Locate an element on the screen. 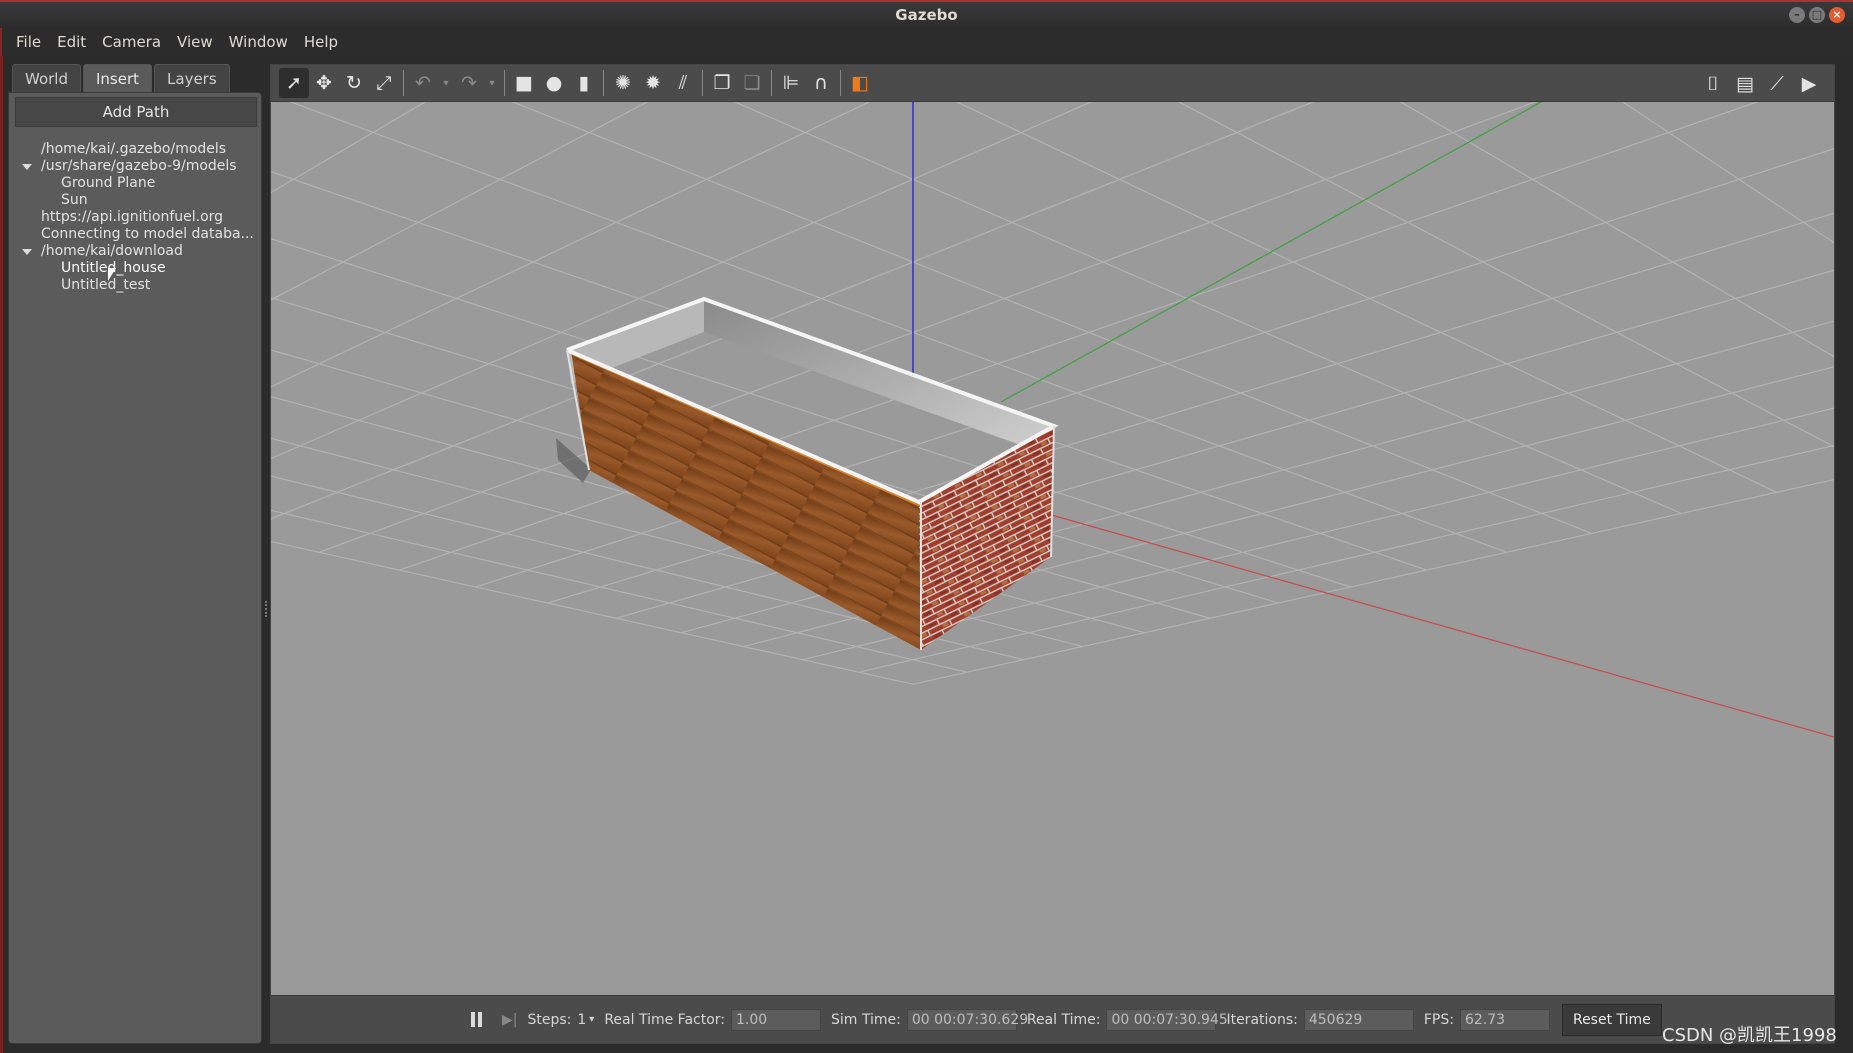 The height and width of the screenshot is (1053, 1853). cylinder-shape-icon: ▮ is located at coordinates (584, 83).